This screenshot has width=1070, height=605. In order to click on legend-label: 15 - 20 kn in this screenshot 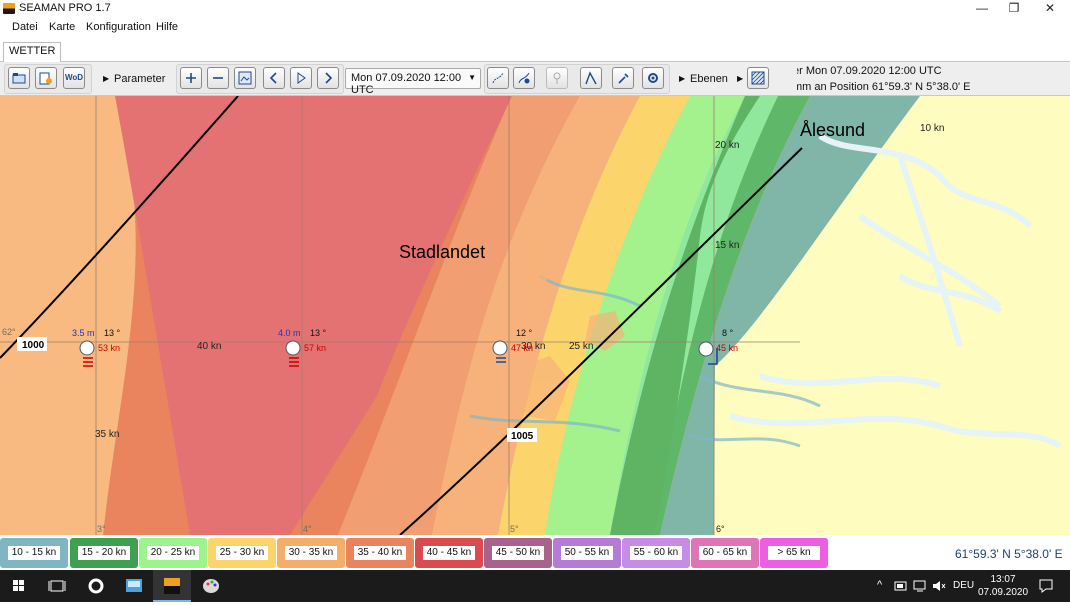, I will do `click(104, 553)`.